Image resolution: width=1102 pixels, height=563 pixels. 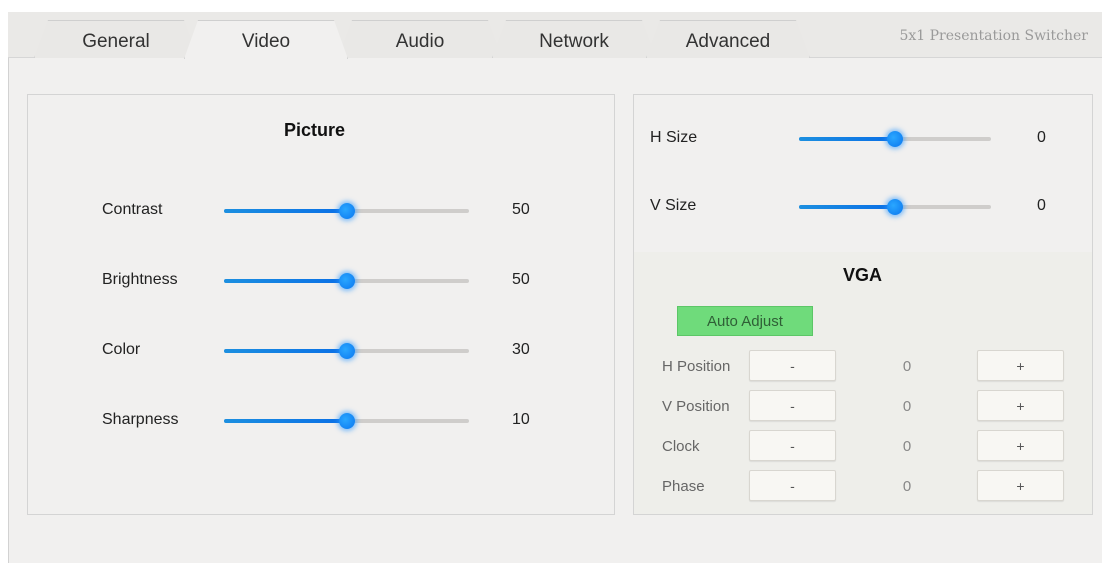 I want to click on contrast-slider, so click(x=346, y=211).